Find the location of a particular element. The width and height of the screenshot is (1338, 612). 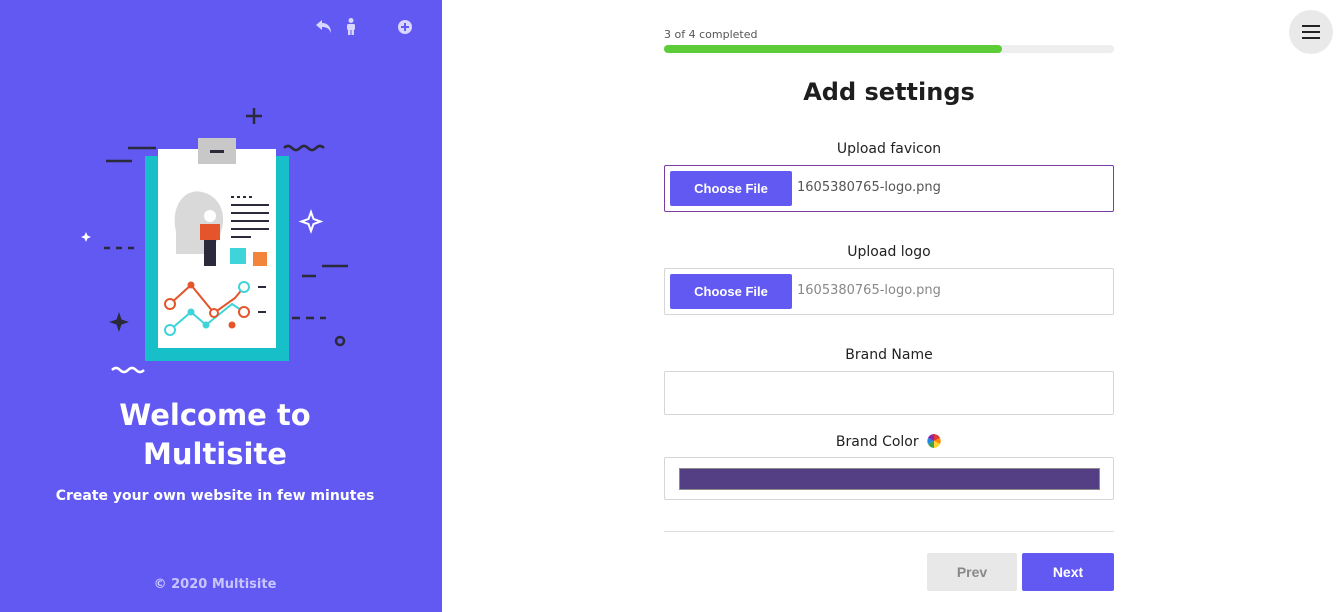

brand-color-label-row: Brand Color is located at coordinates (889, 441).